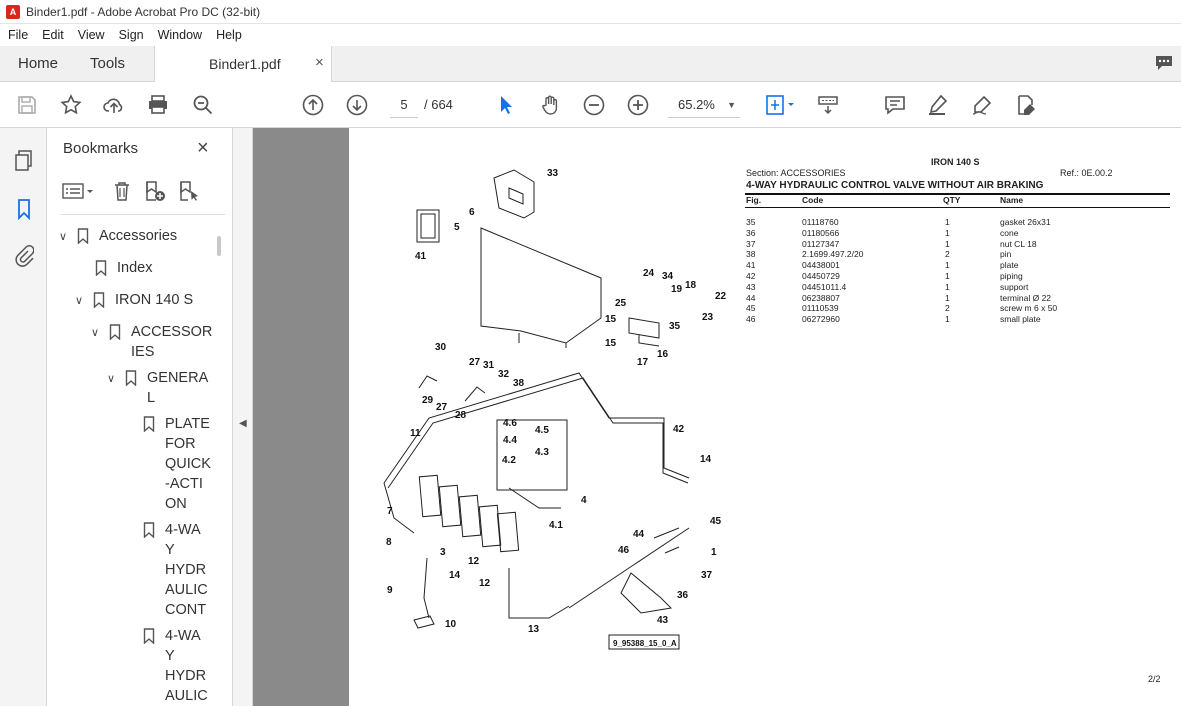 The image size is (1181, 706). I want to click on menu-file: File, so click(18, 35).